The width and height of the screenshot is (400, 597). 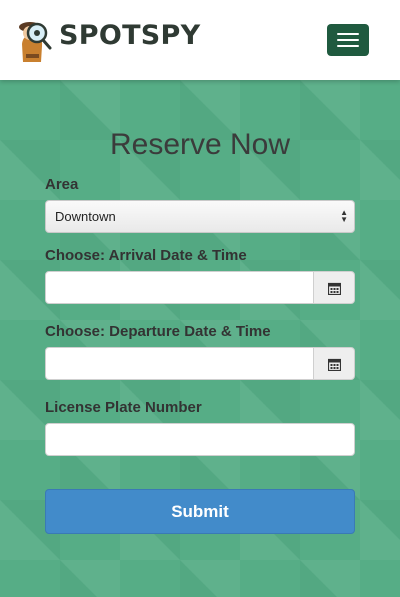 What do you see at coordinates (34, 39) in the screenshot?
I see `detective-magnifier-icon` at bounding box center [34, 39].